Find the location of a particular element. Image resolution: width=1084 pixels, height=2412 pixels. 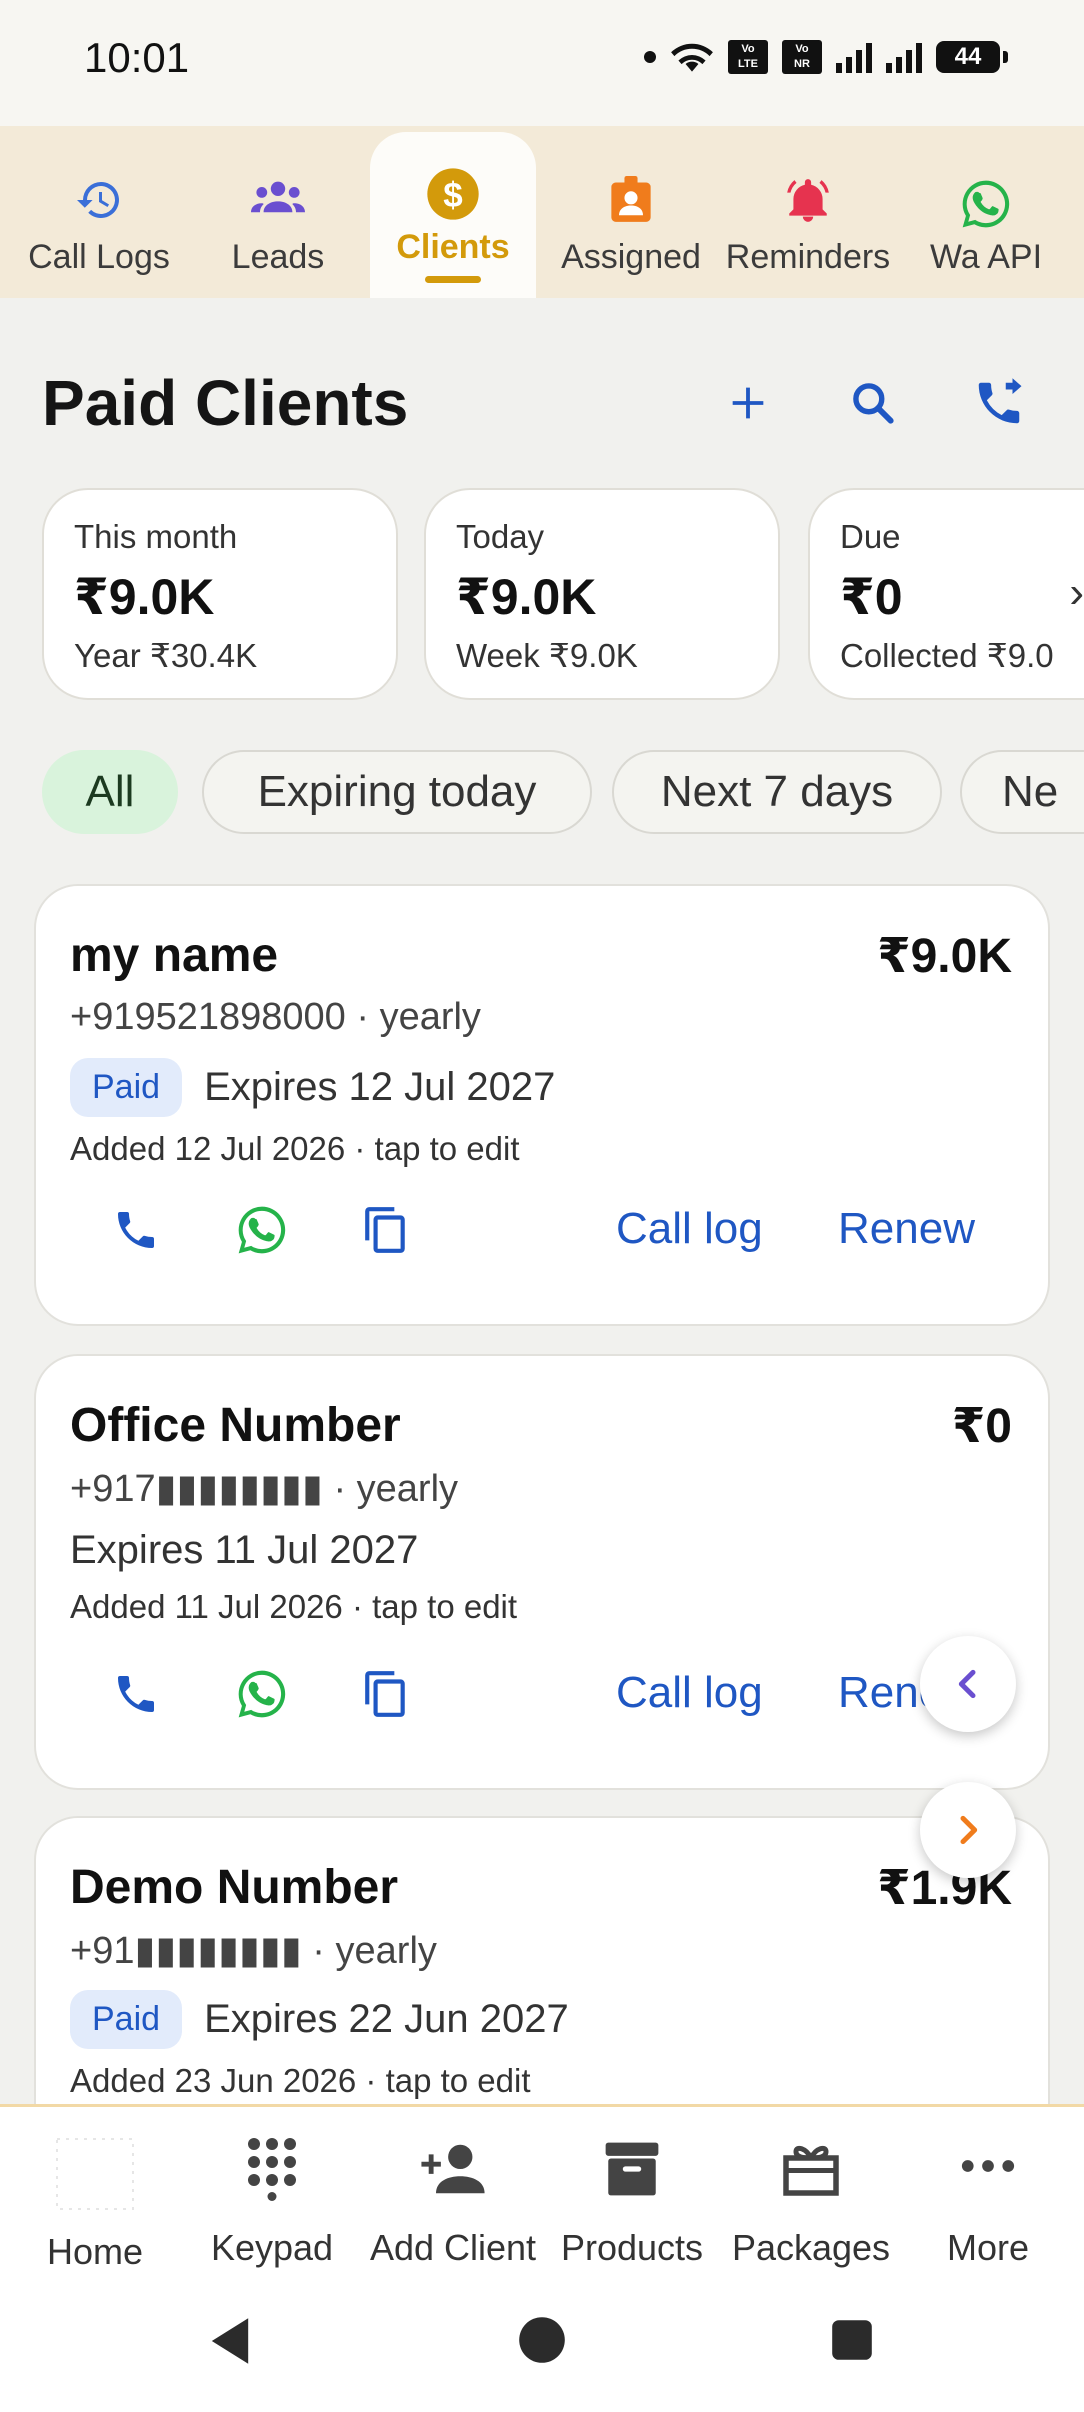

chevron-left-icon is located at coordinates (967, 1684).